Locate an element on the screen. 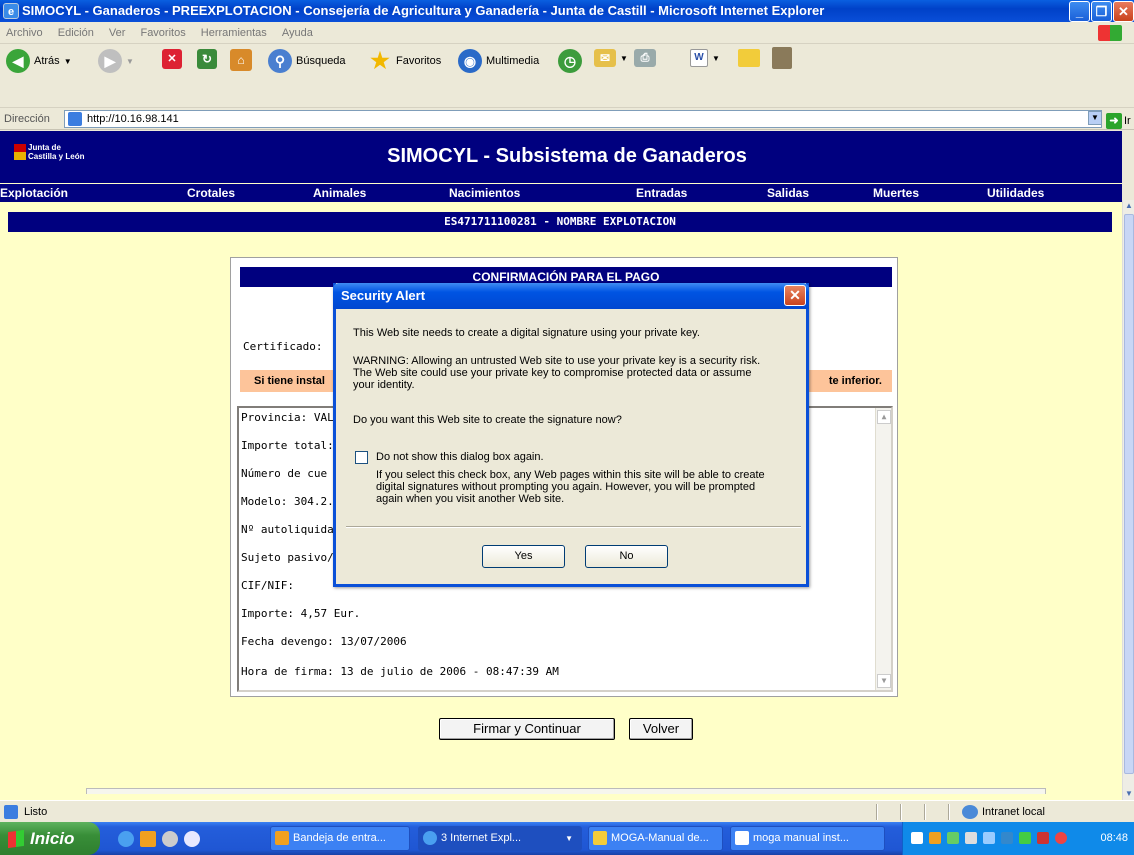  scroll-thumb is located at coordinates (1129, 494).